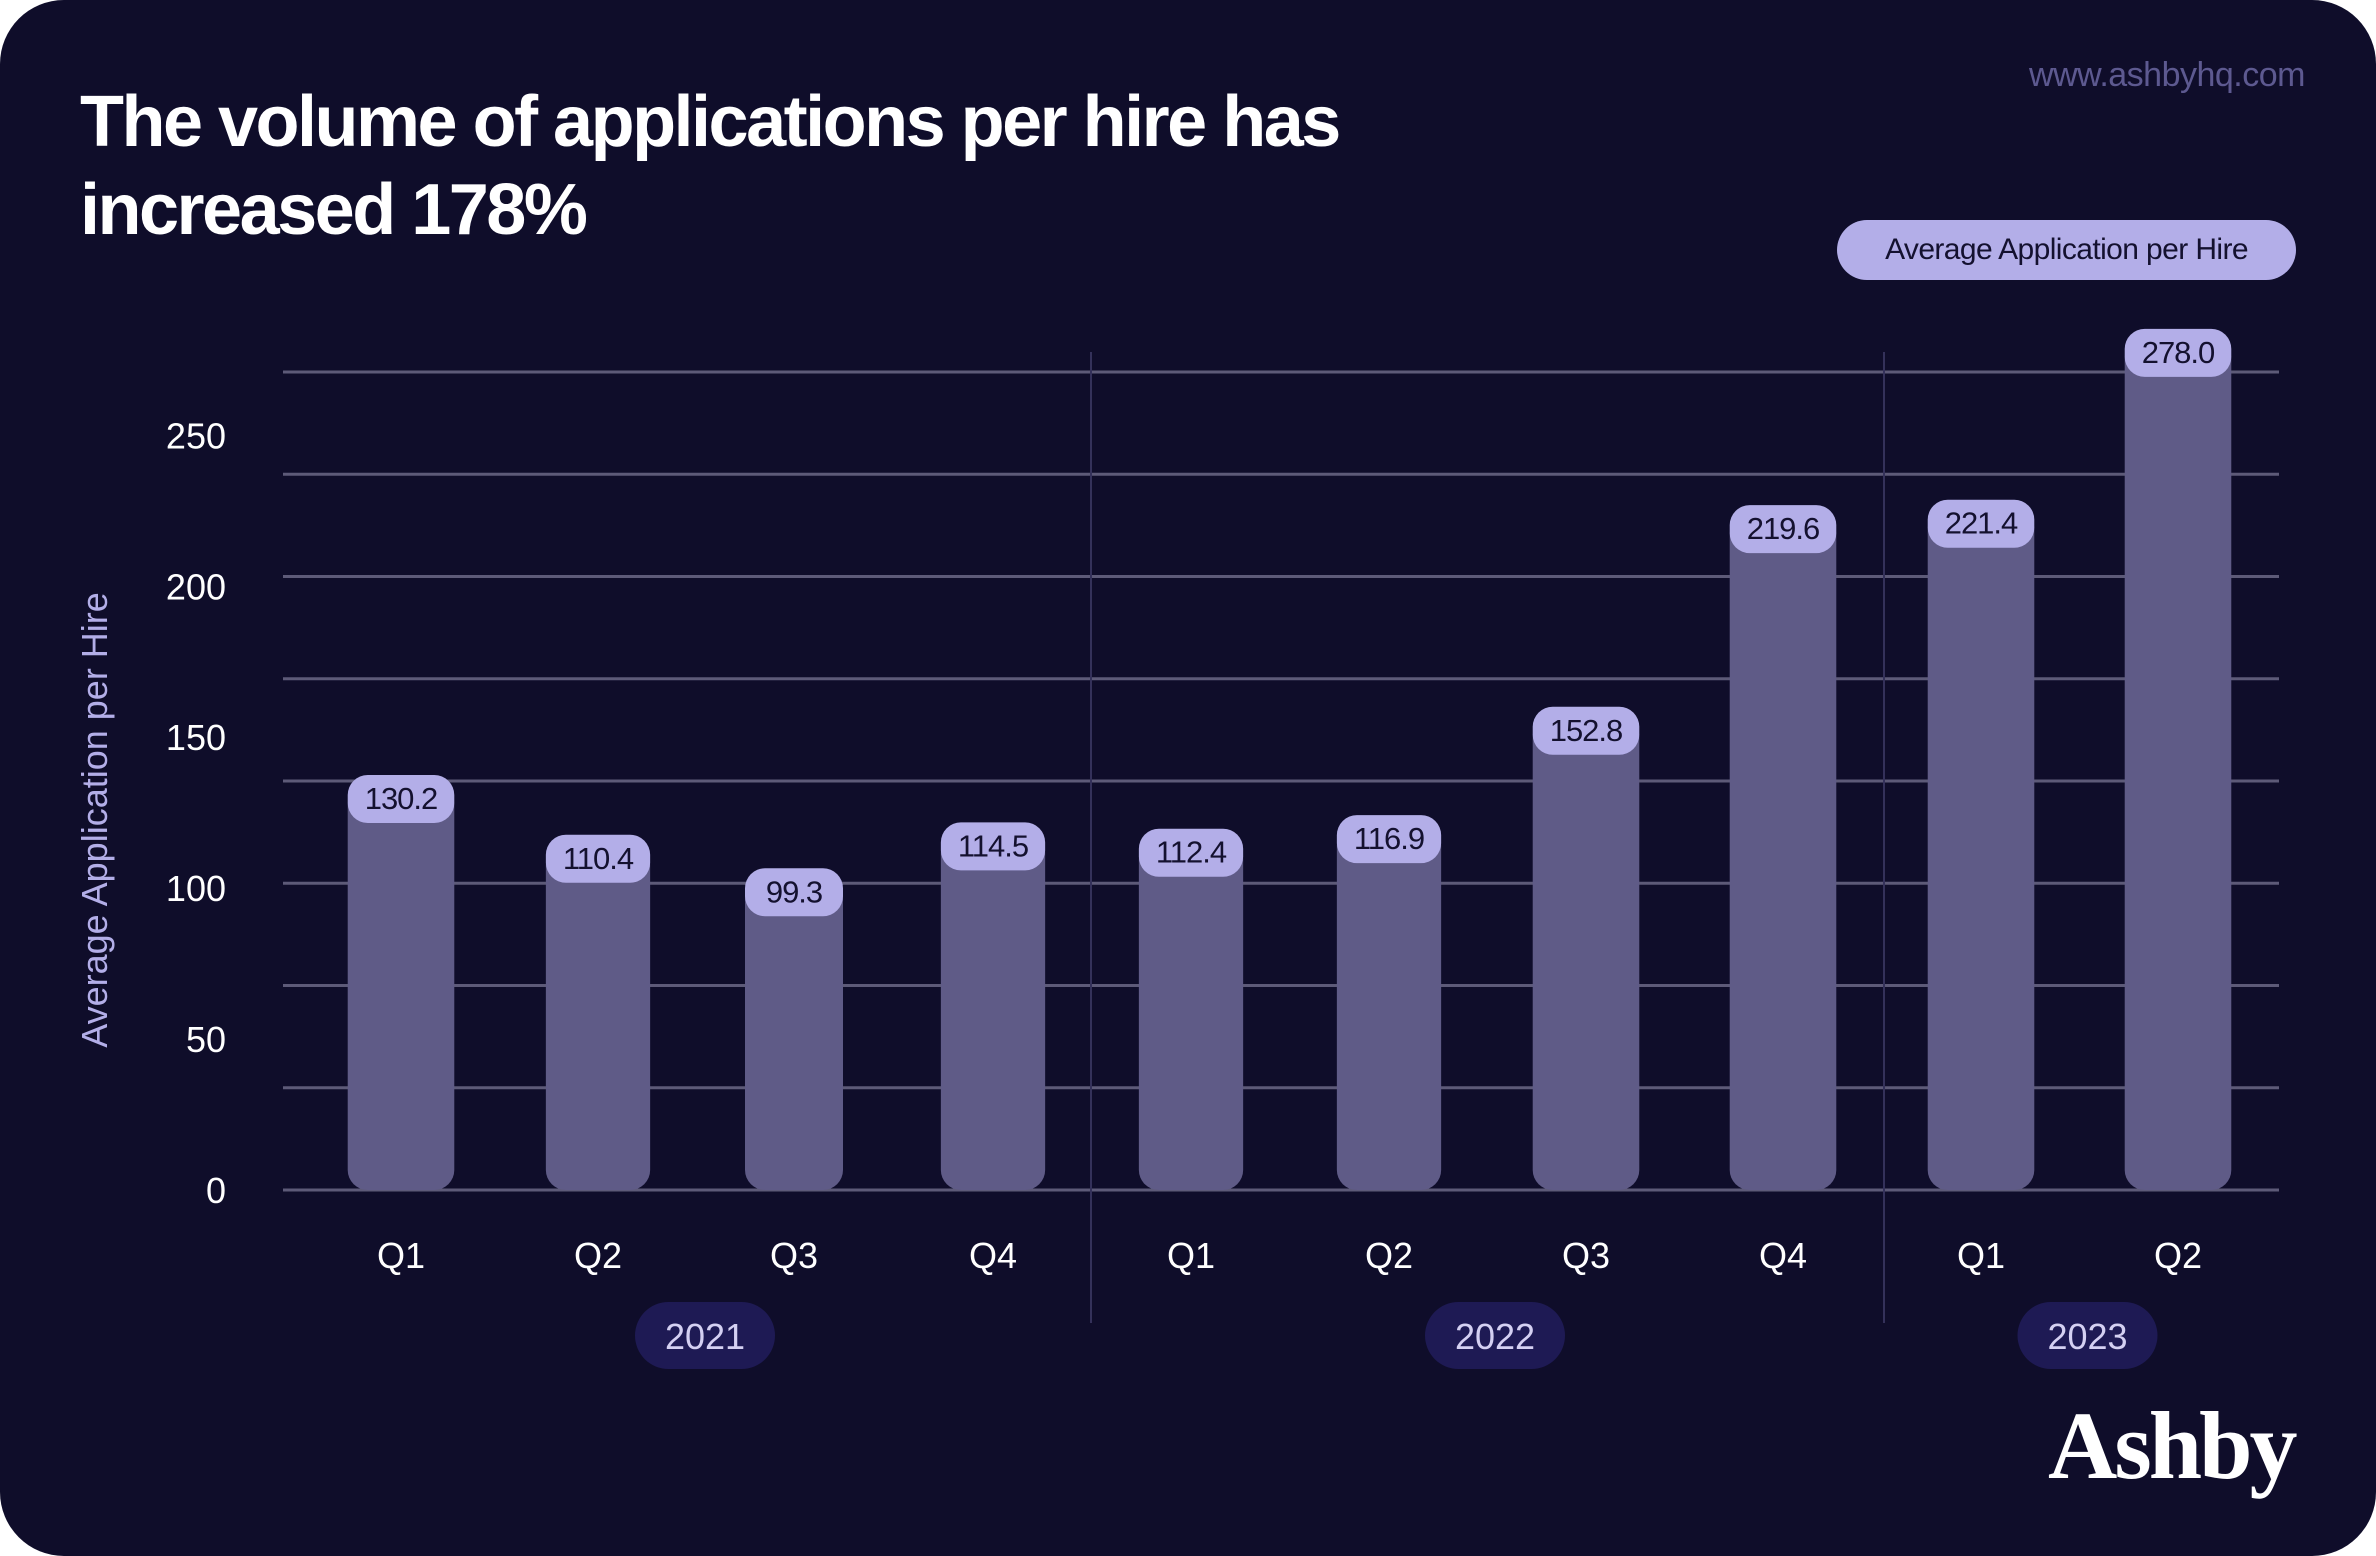 This screenshot has width=2376, height=1556. I want to click on bar-group: 112.4, so click(1191, 1009).